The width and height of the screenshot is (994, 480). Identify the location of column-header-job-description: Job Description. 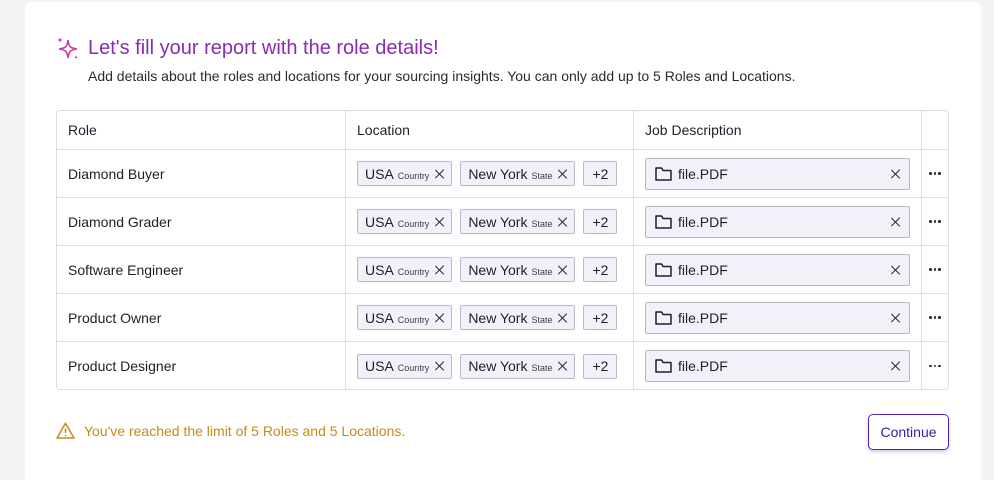
(778, 130).